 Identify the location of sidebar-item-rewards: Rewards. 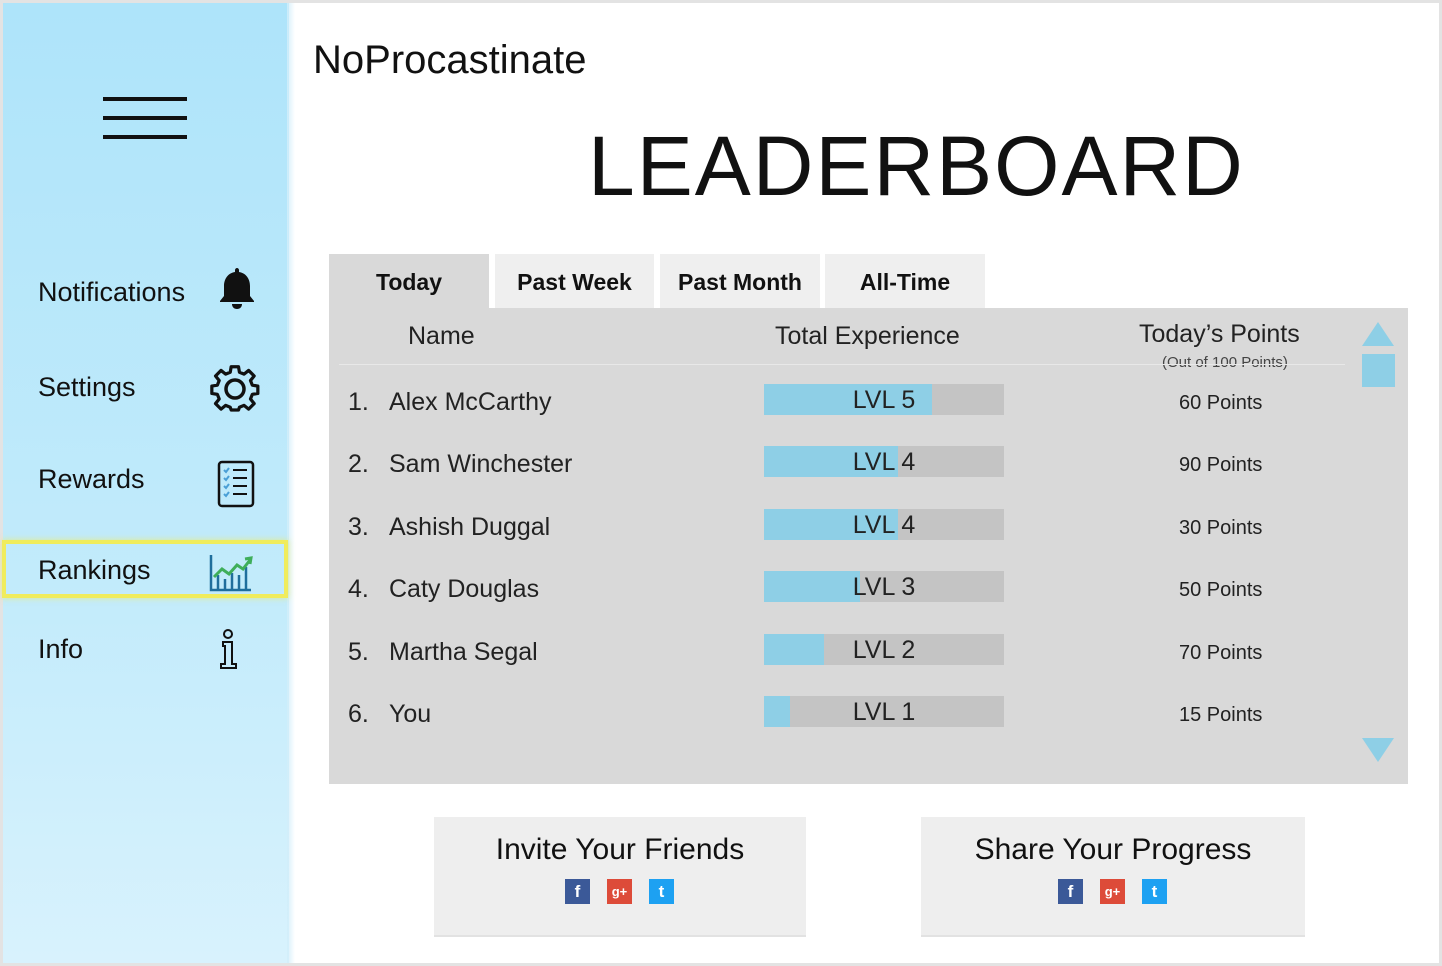
(146, 480).